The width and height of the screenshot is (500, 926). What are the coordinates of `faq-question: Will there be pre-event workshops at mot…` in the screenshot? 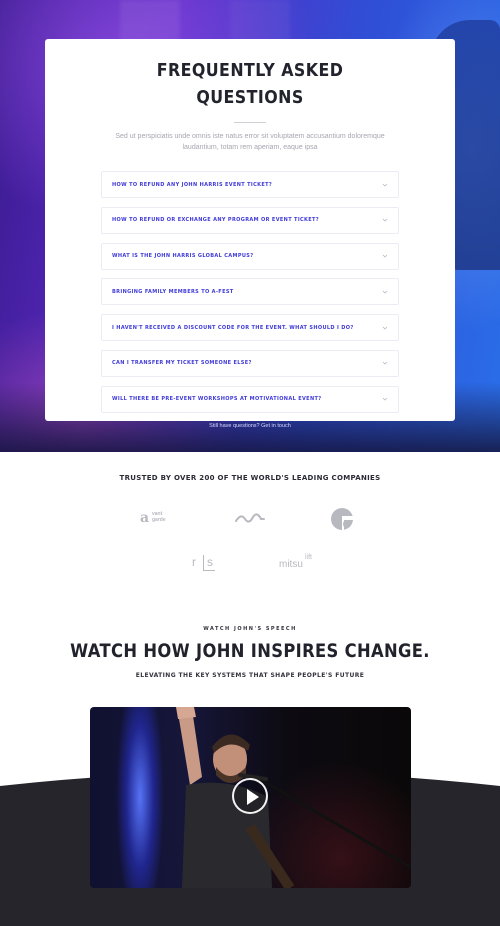 It's located at (217, 399).